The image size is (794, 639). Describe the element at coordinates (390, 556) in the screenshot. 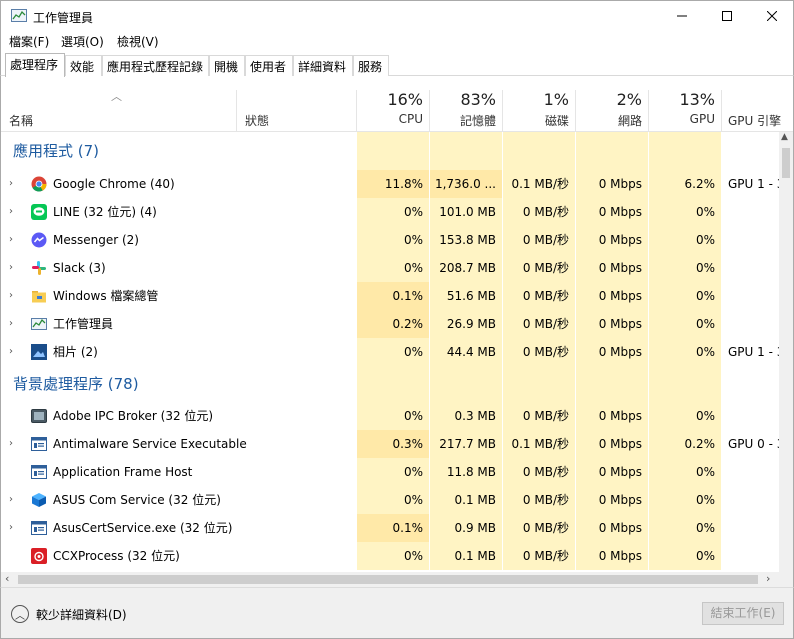

I see `process-row: CCXProcess (32 位元) 0% 0.1 MB 0 MB/秒 0 Mbps 0%` at that location.